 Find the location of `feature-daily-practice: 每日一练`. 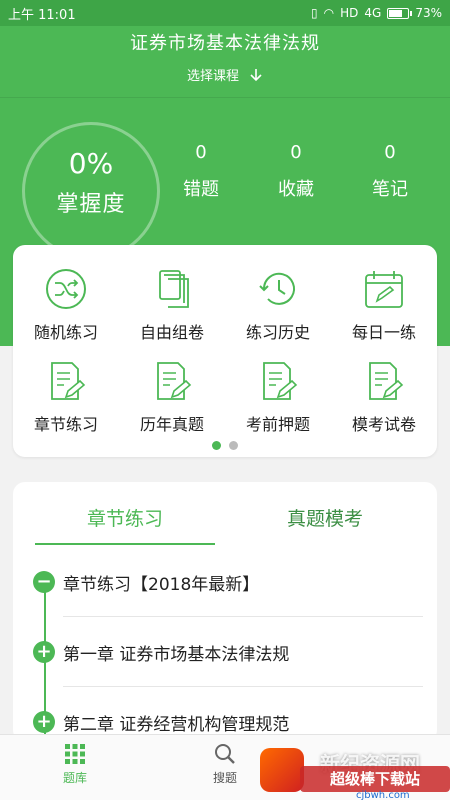

feature-daily-practice: 每日一练 is located at coordinates (384, 305).